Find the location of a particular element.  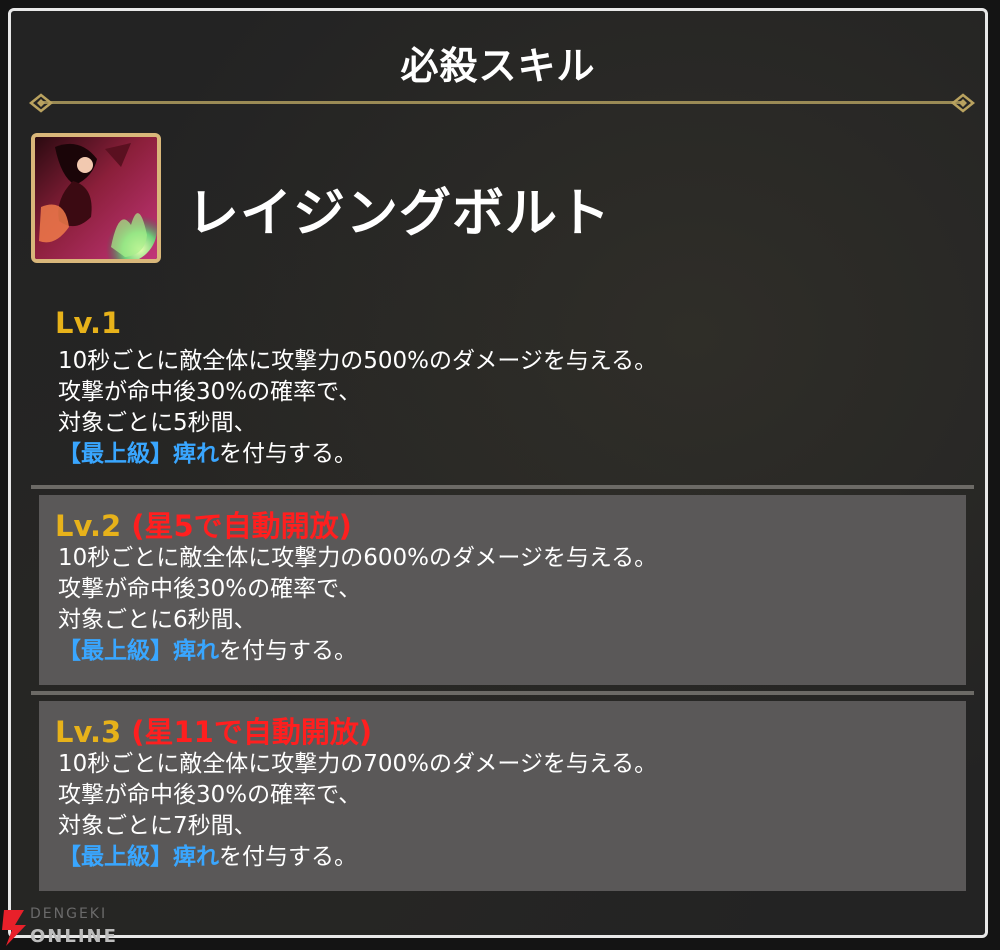

skill-icon is located at coordinates (96, 198).